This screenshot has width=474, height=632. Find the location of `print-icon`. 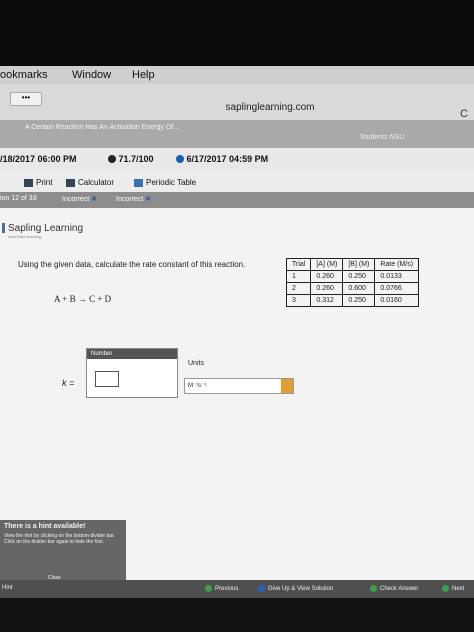

print-icon is located at coordinates (28, 182).